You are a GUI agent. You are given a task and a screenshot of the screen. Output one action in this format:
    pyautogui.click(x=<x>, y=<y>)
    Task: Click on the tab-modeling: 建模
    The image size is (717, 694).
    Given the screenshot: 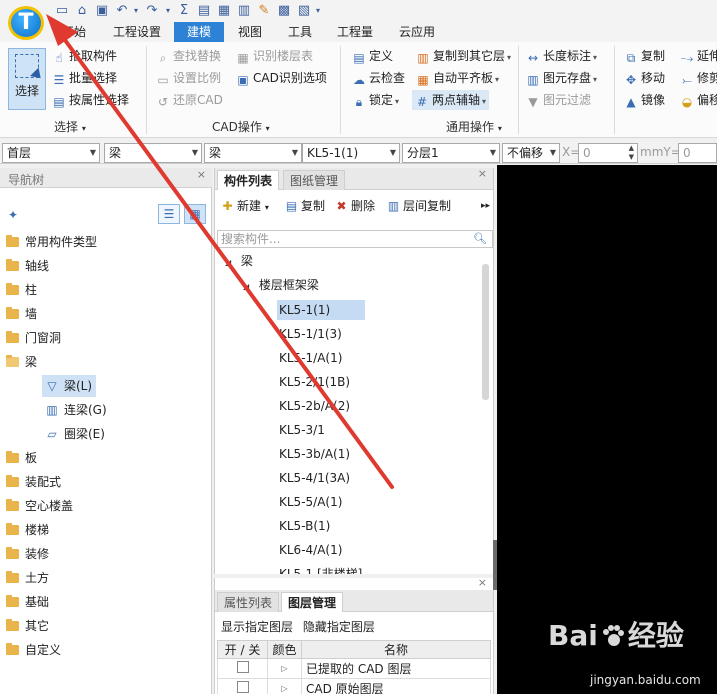 What is the action you would take?
    pyautogui.click(x=199, y=32)
    